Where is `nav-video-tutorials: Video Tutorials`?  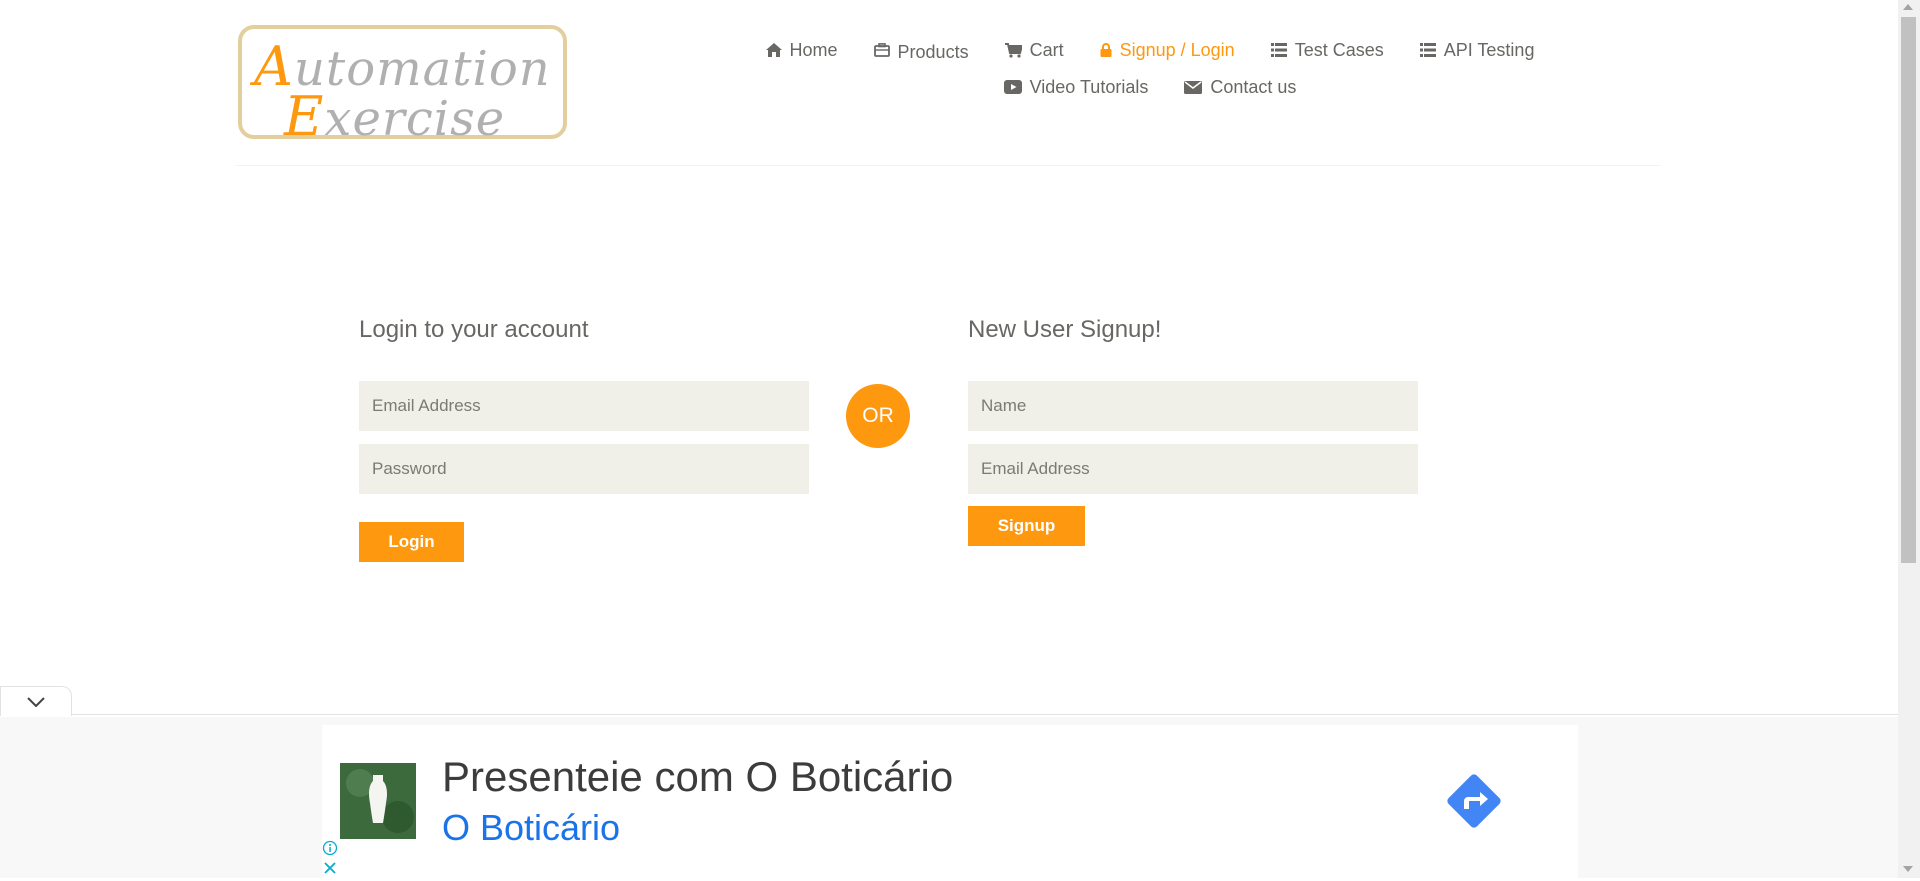
nav-video-tutorials: Video Tutorials is located at coordinates (1075, 87).